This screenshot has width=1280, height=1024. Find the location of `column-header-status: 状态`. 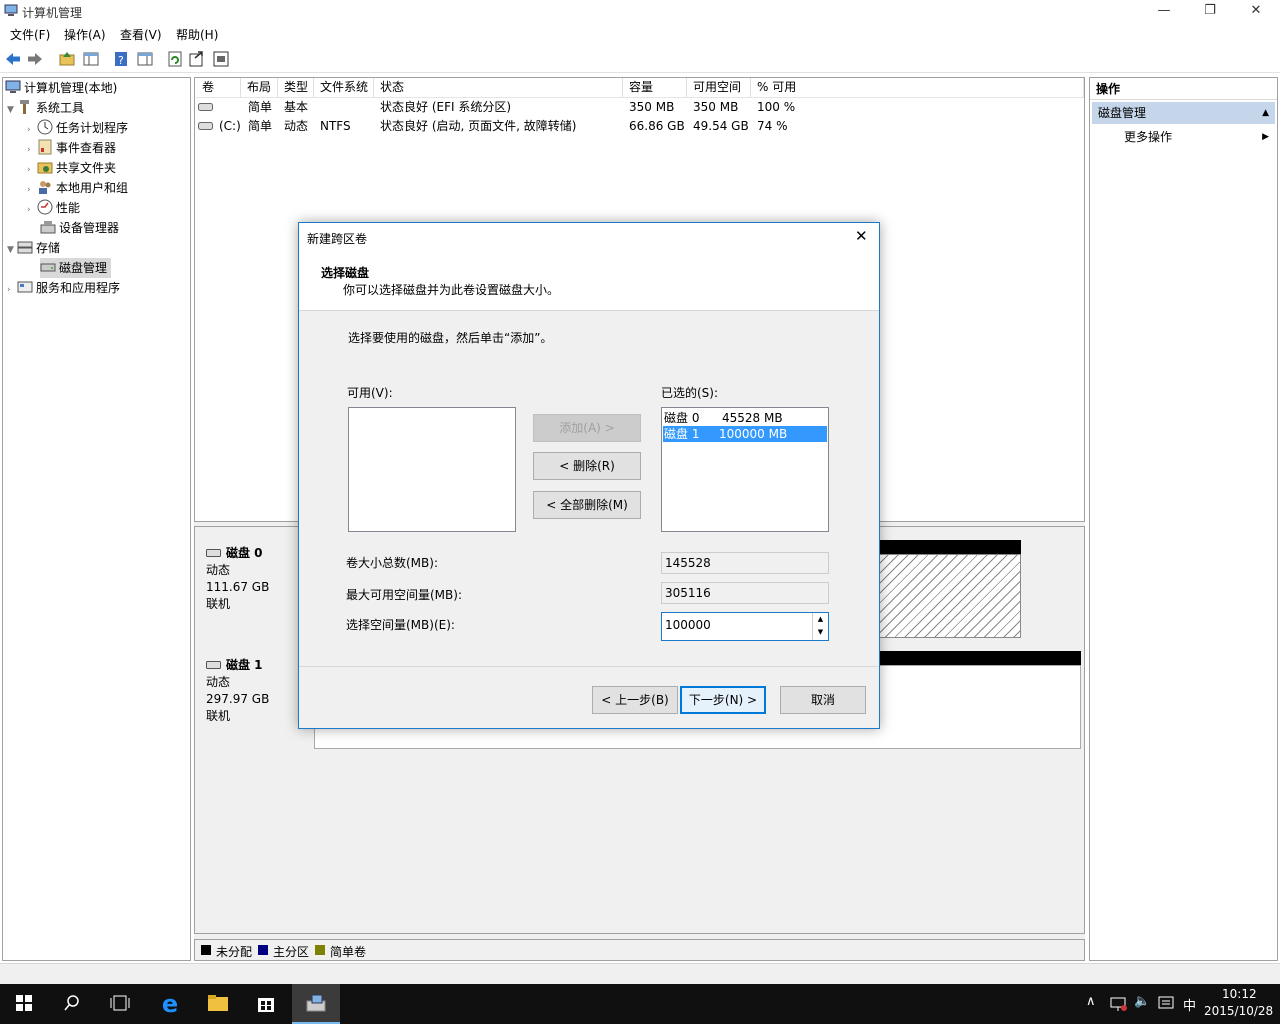

column-header-status: 状态 is located at coordinates (498, 88).